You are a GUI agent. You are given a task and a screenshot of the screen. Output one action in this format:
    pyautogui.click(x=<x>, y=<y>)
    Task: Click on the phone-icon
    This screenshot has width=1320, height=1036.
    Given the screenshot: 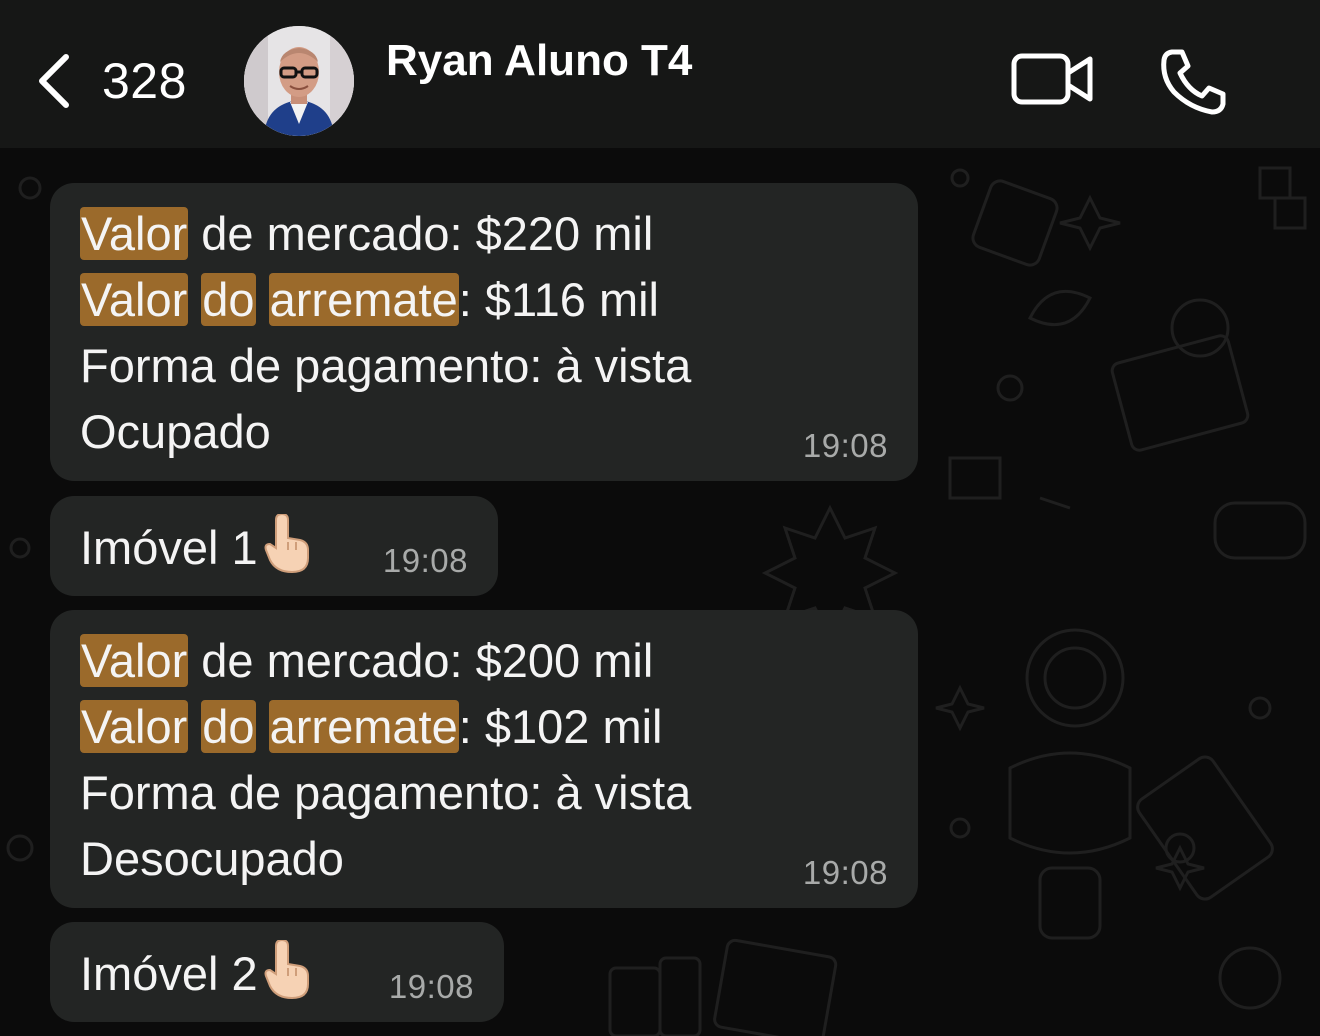 What is the action you would take?
    pyautogui.click(x=1193, y=82)
    